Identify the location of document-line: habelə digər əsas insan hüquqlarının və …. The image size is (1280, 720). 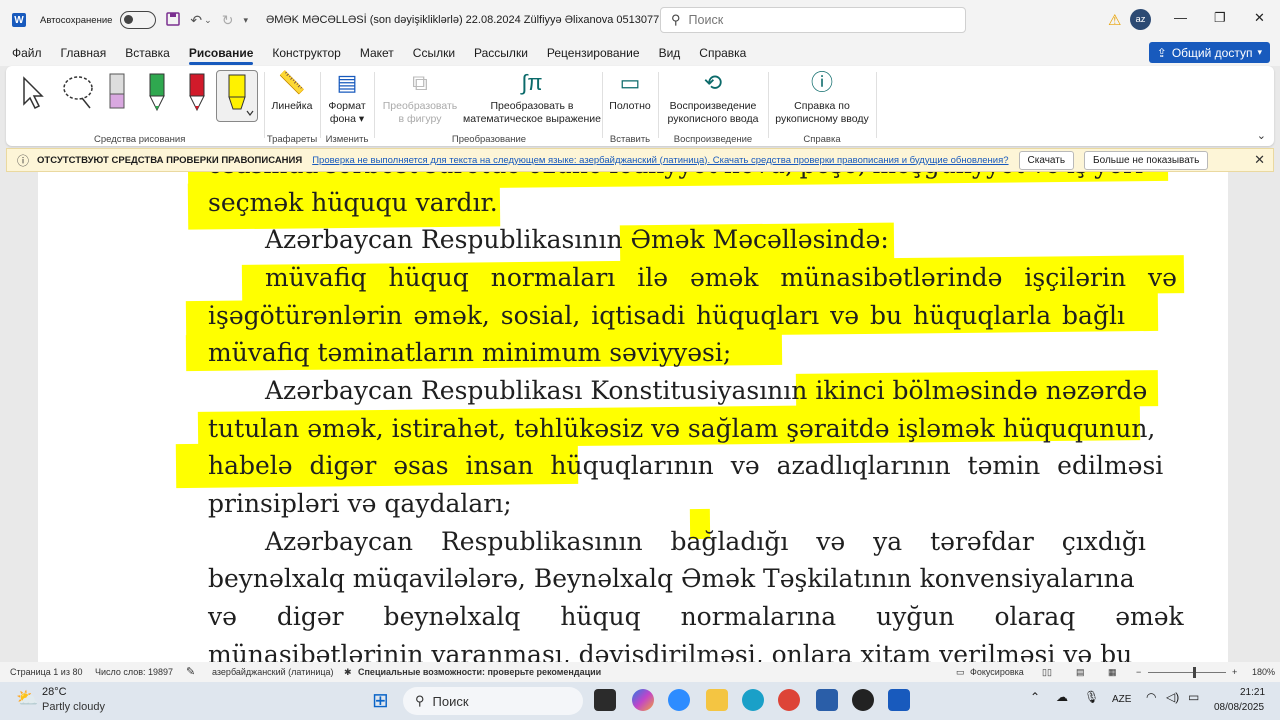
(686, 465).